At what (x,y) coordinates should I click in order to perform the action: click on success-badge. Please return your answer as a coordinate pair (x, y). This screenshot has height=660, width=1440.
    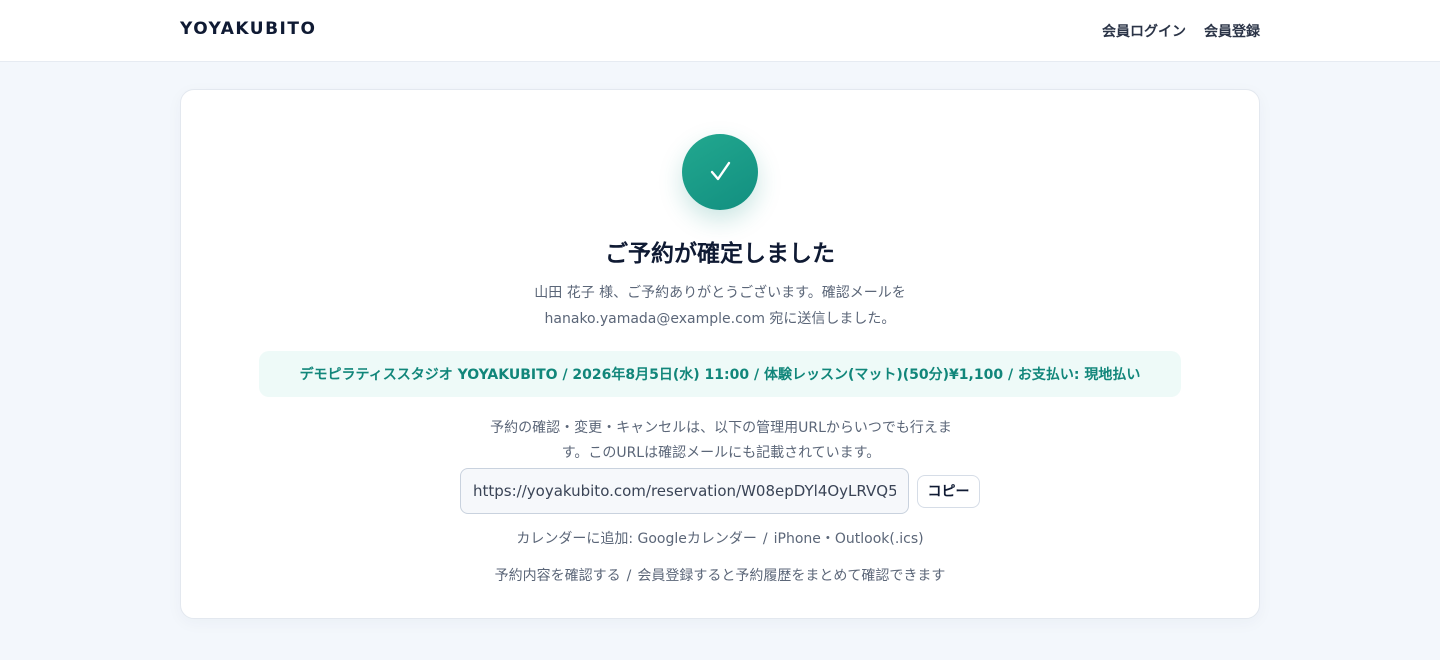
    Looking at the image, I should click on (720, 172).